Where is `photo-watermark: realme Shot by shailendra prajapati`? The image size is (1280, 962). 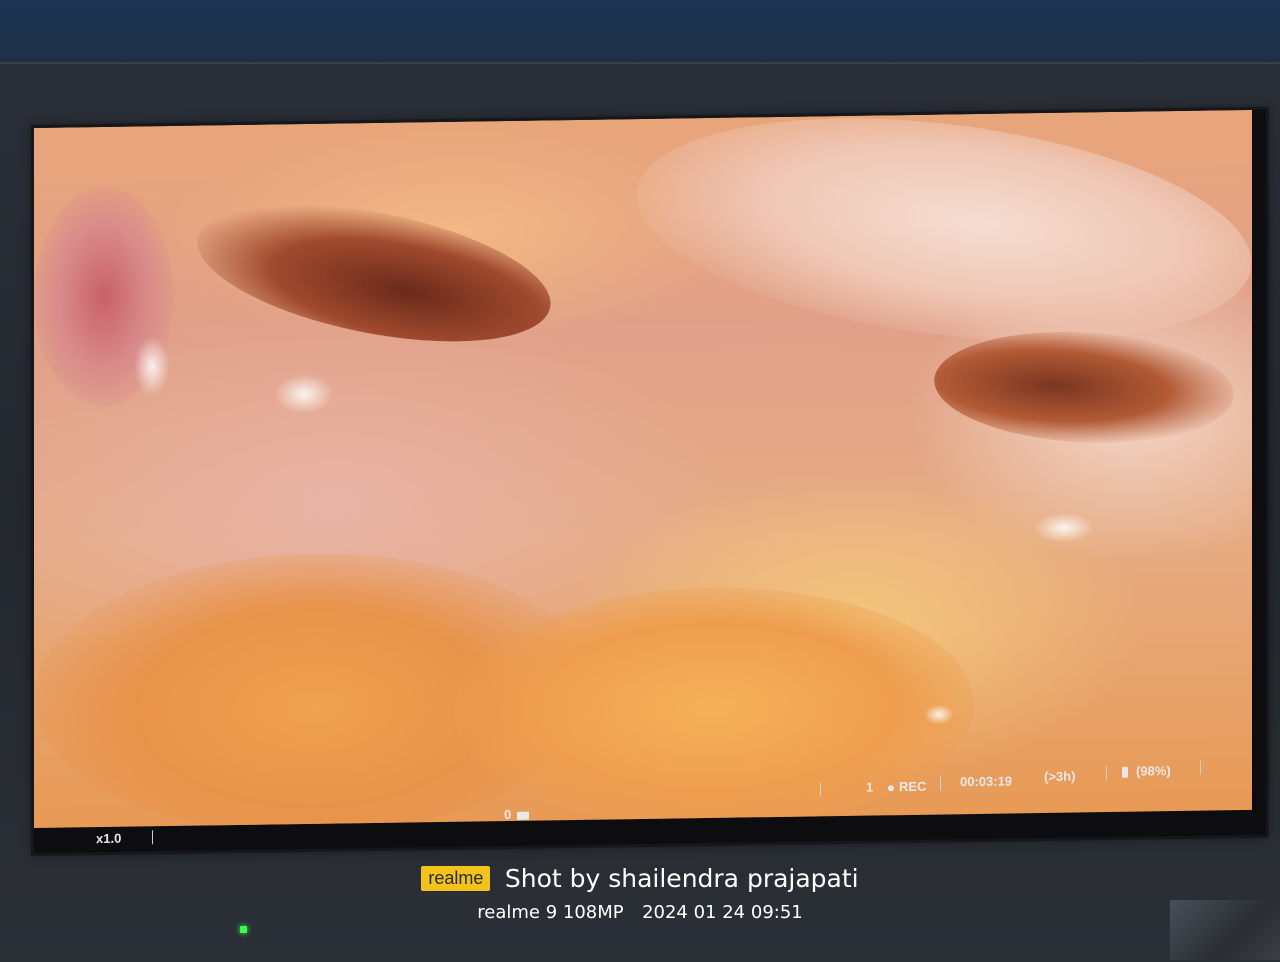
photo-watermark: realme Shot by shailendra prajapati is located at coordinates (640, 881).